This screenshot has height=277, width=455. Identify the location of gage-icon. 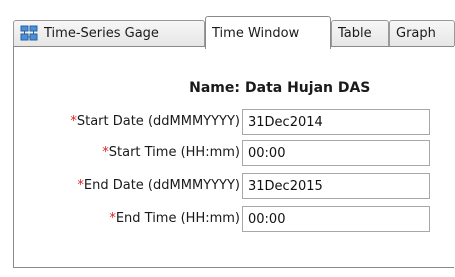
(29, 33).